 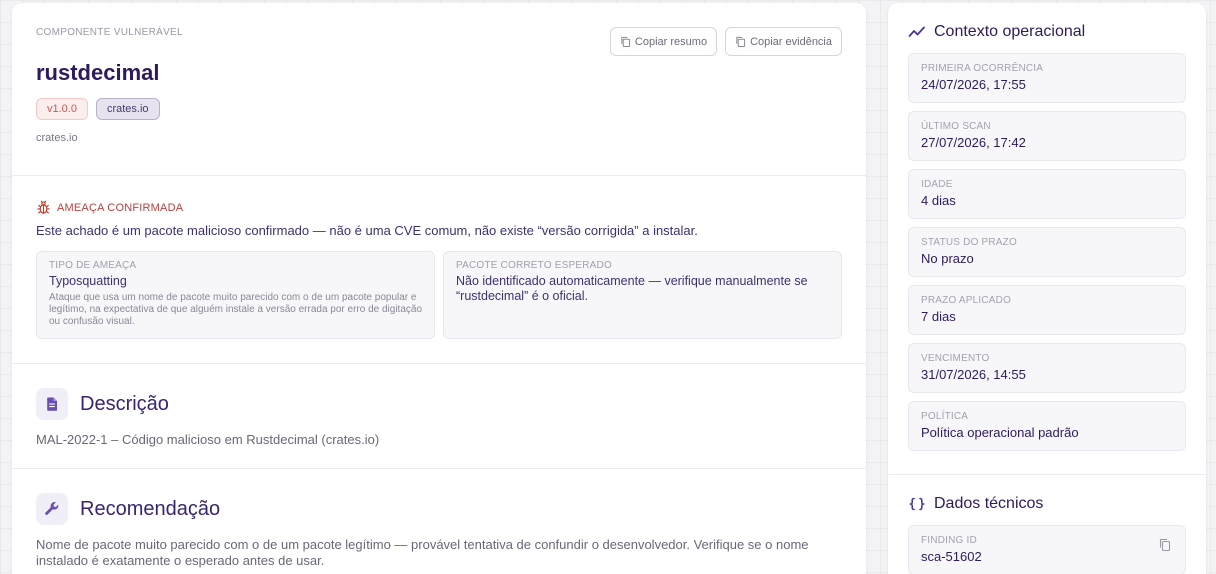 I want to click on kv-value: 24/07/2026, 17:55, so click(x=973, y=84).